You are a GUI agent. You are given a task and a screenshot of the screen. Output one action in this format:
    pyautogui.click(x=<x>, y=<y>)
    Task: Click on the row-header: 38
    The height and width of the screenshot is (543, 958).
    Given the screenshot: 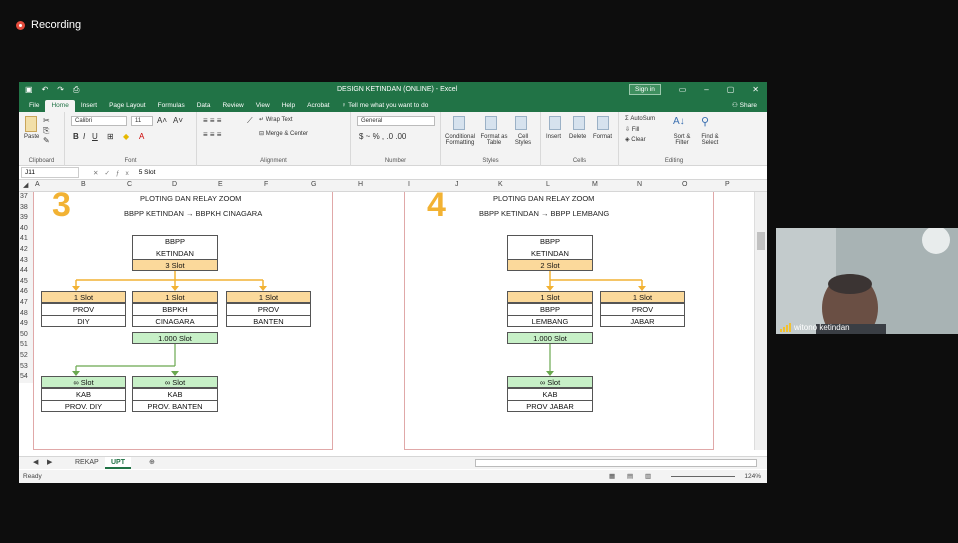 What is the action you would take?
    pyautogui.click(x=26, y=208)
    